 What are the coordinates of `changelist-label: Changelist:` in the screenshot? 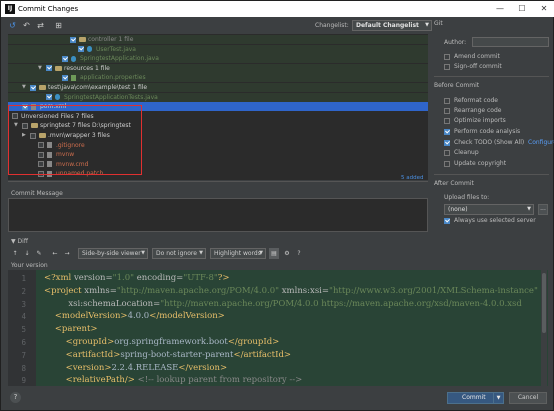 It's located at (332, 25).